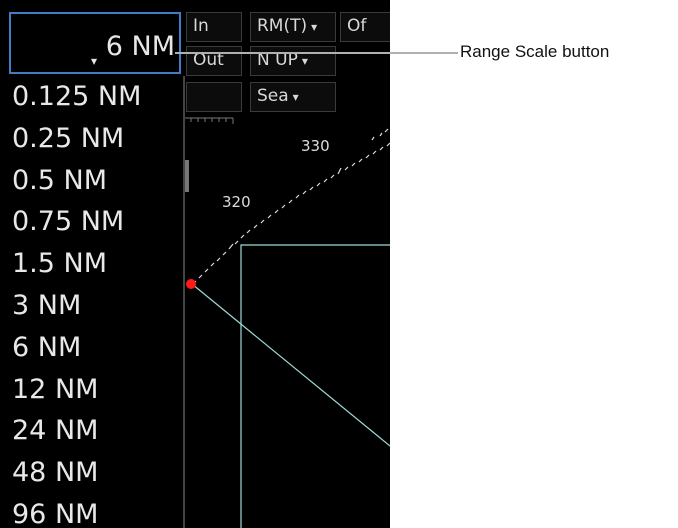  What do you see at coordinates (273, 96) in the screenshot?
I see `sea-clutter-label: Sea` at bounding box center [273, 96].